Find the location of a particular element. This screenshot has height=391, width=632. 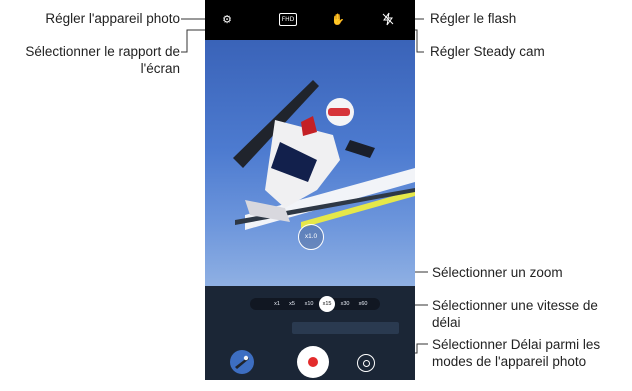

gear-icon: ⚙ is located at coordinates (227, 20).